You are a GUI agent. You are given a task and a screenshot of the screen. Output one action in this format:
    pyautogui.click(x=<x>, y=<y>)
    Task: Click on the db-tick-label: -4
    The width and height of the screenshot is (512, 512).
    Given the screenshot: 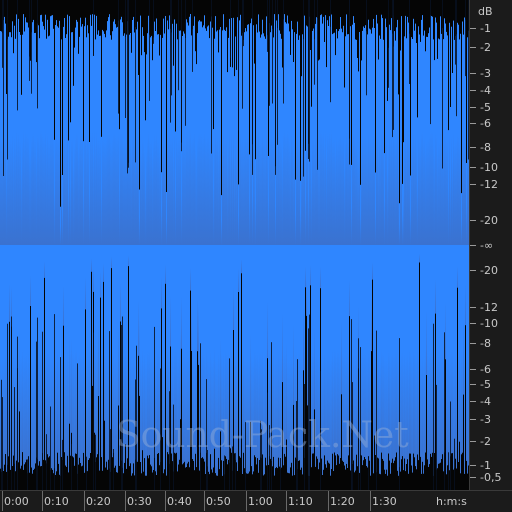 What is the action you would take?
    pyautogui.click(x=485, y=401)
    